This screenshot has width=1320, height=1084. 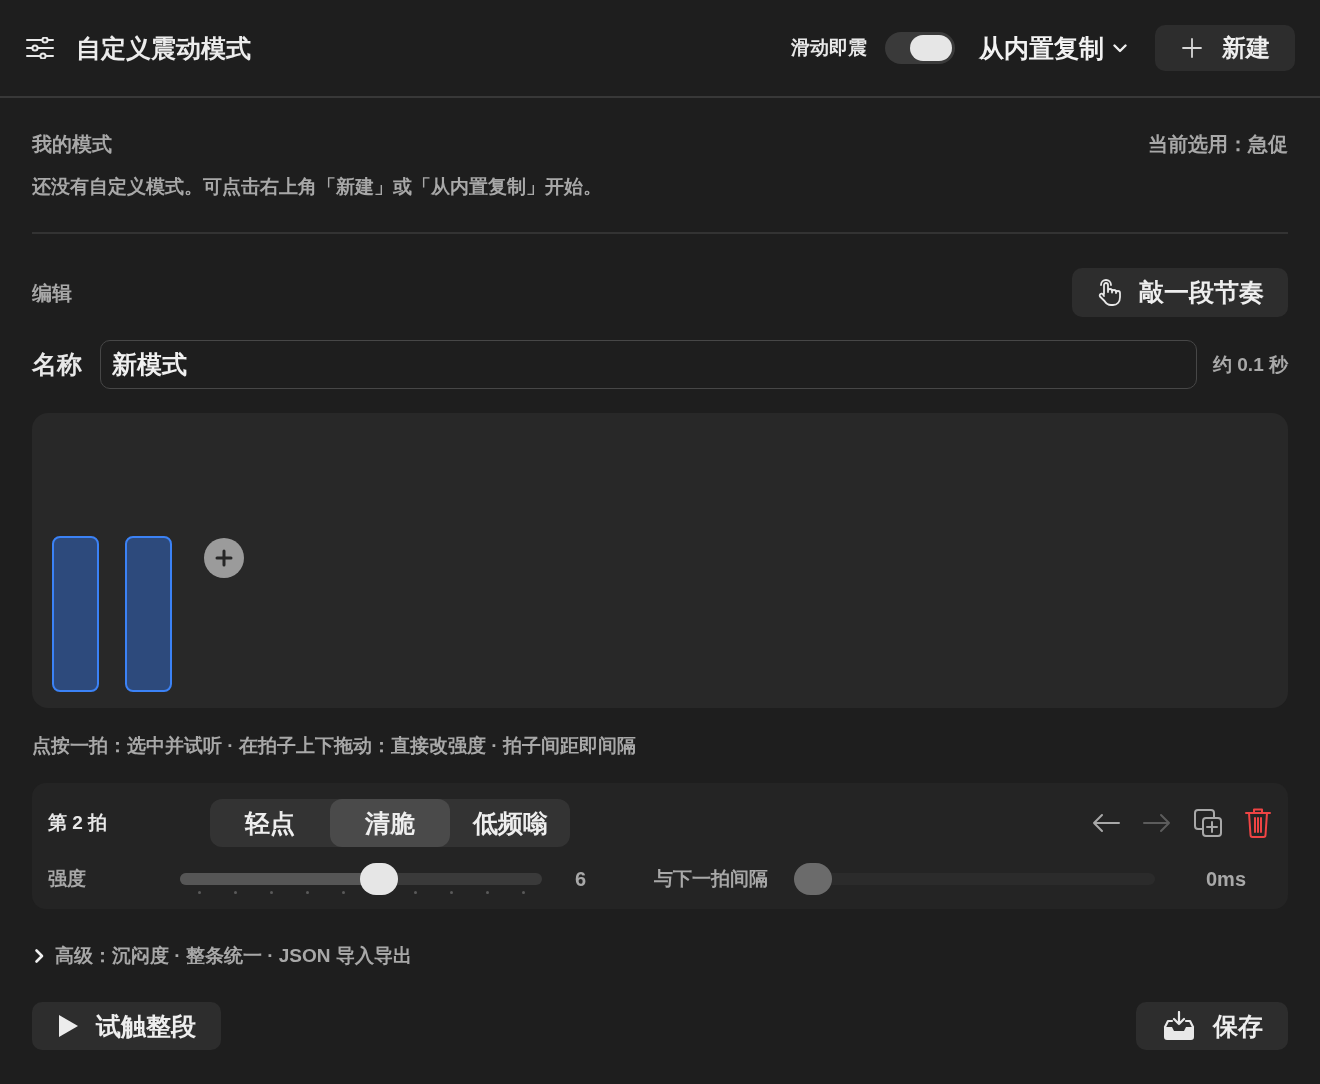 I want to click on beat-type-tab: 低频嗡, so click(x=510, y=823).